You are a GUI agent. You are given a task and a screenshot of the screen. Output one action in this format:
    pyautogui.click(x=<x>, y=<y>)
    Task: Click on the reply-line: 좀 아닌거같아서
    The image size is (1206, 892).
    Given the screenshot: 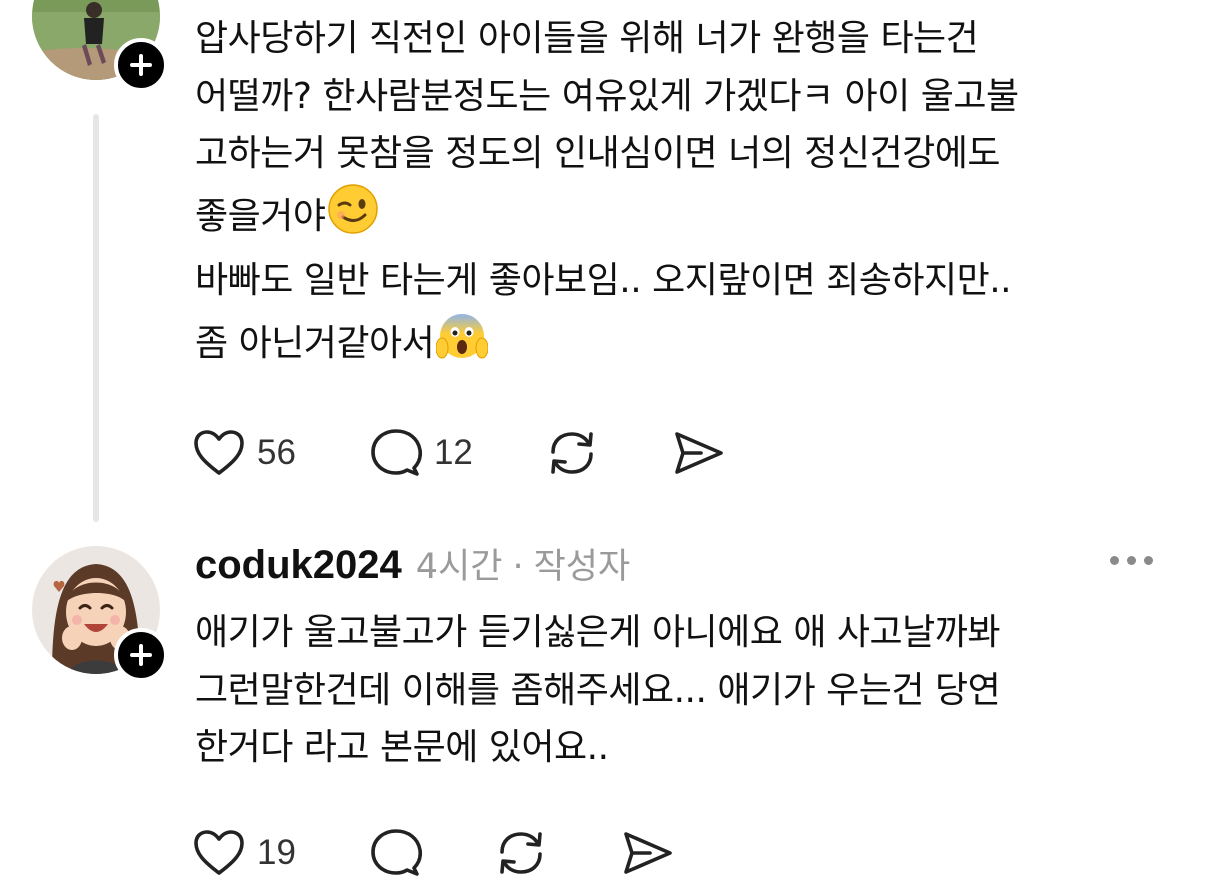 What is the action you would take?
    pyautogui.click(x=607, y=345)
    